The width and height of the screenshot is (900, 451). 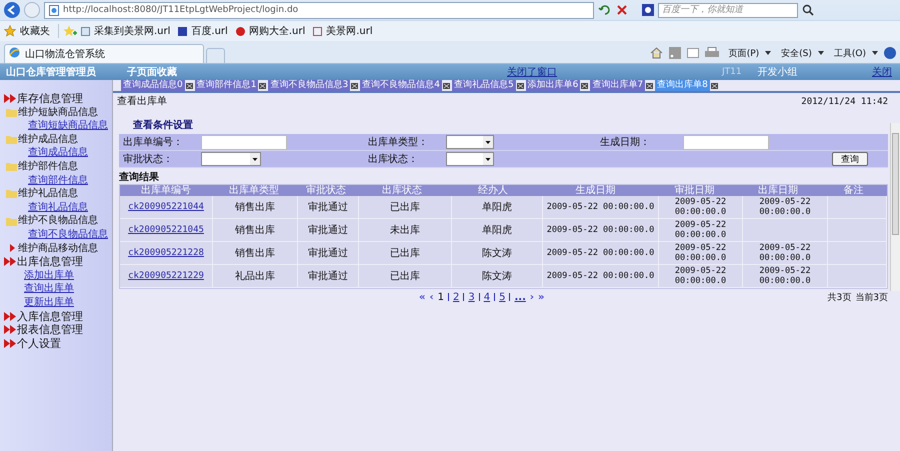 What do you see at coordinates (49, 288) in the screenshot?
I see `sidebar-link: 查询出库单` at bounding box center [49, 288].